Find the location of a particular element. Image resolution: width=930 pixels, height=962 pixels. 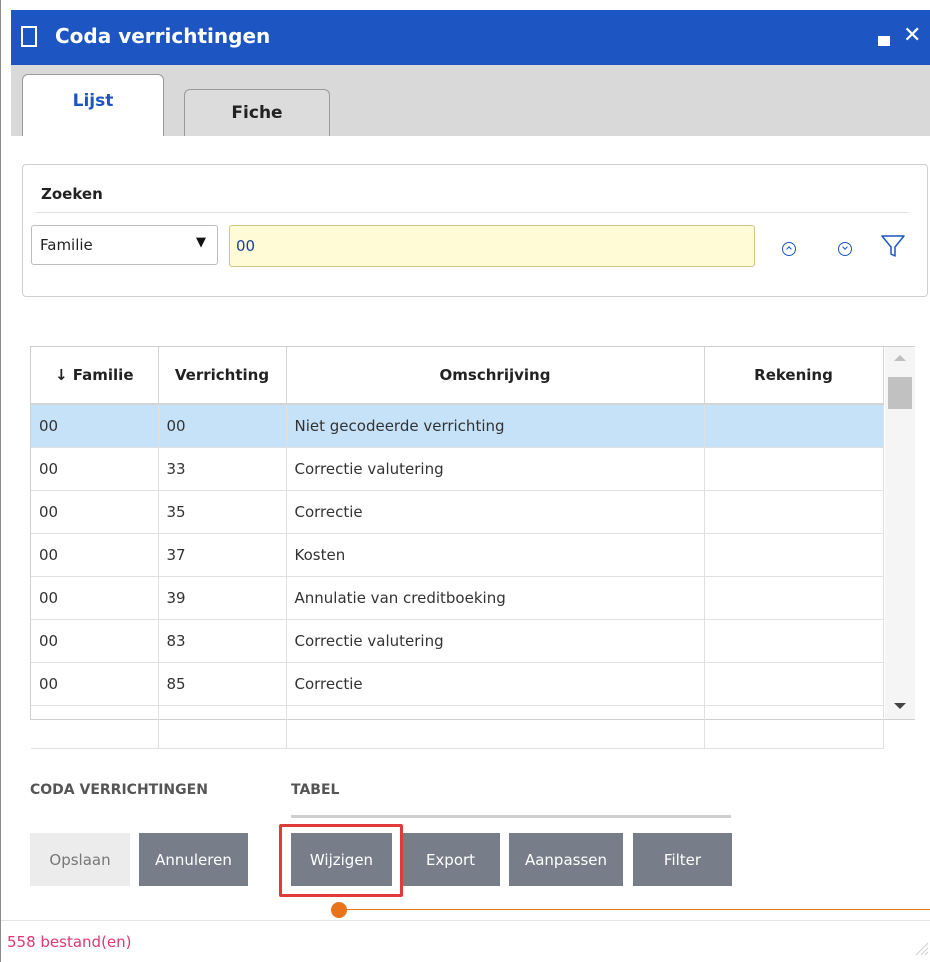

search-title: Zoeken is located at coordinates (72, 194).